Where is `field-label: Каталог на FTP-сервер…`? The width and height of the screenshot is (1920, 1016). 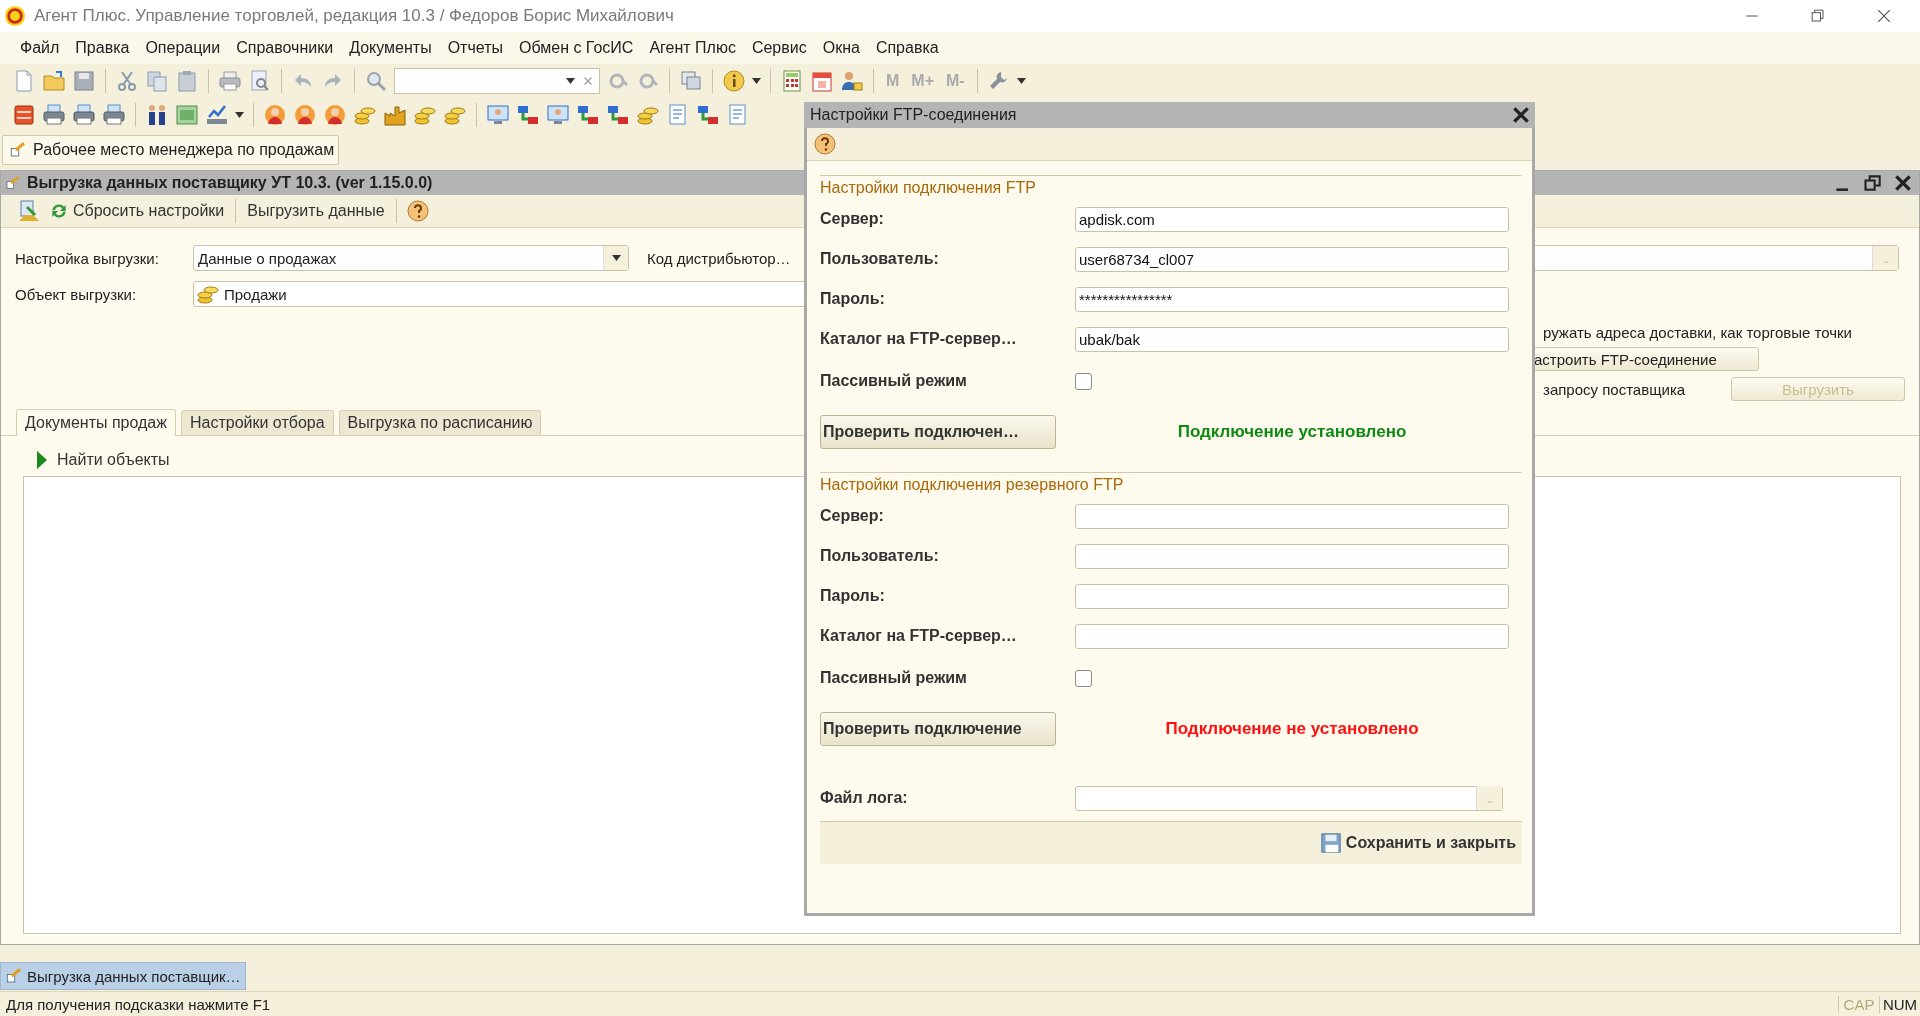 field-label: Каталог на FTP-сервер… is located at coordinates (919, 339).